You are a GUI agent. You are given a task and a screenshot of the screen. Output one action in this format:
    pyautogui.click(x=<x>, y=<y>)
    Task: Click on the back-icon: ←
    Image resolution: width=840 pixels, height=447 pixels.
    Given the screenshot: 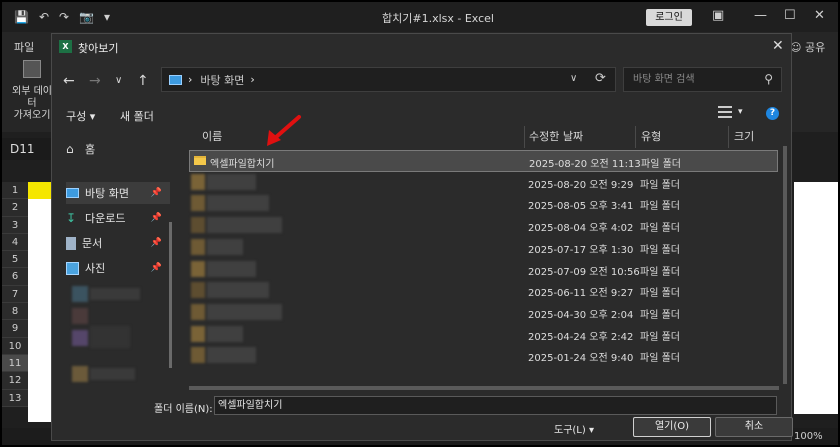 What is the action you would take?
    pyautogui.click(x=69, y=81)
    